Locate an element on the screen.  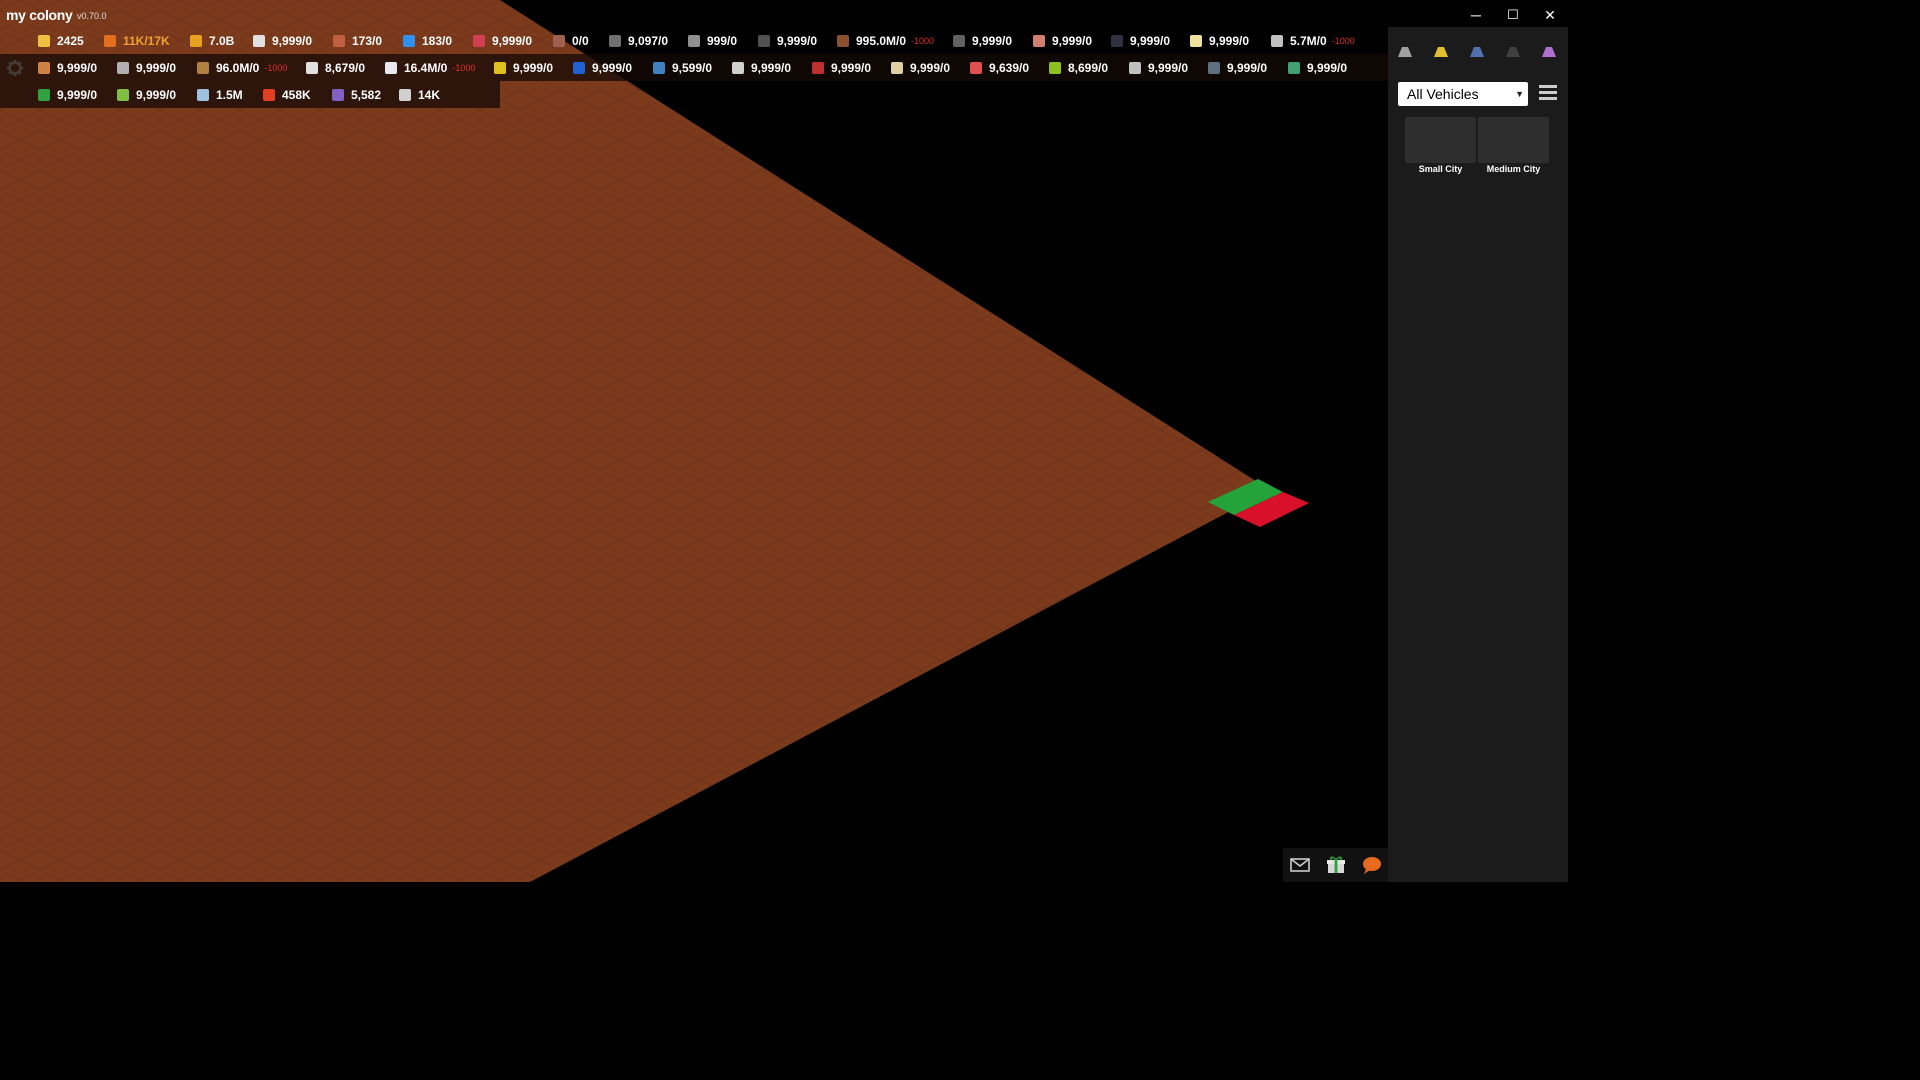
gift-icon is located at coordinates (1336, 865).